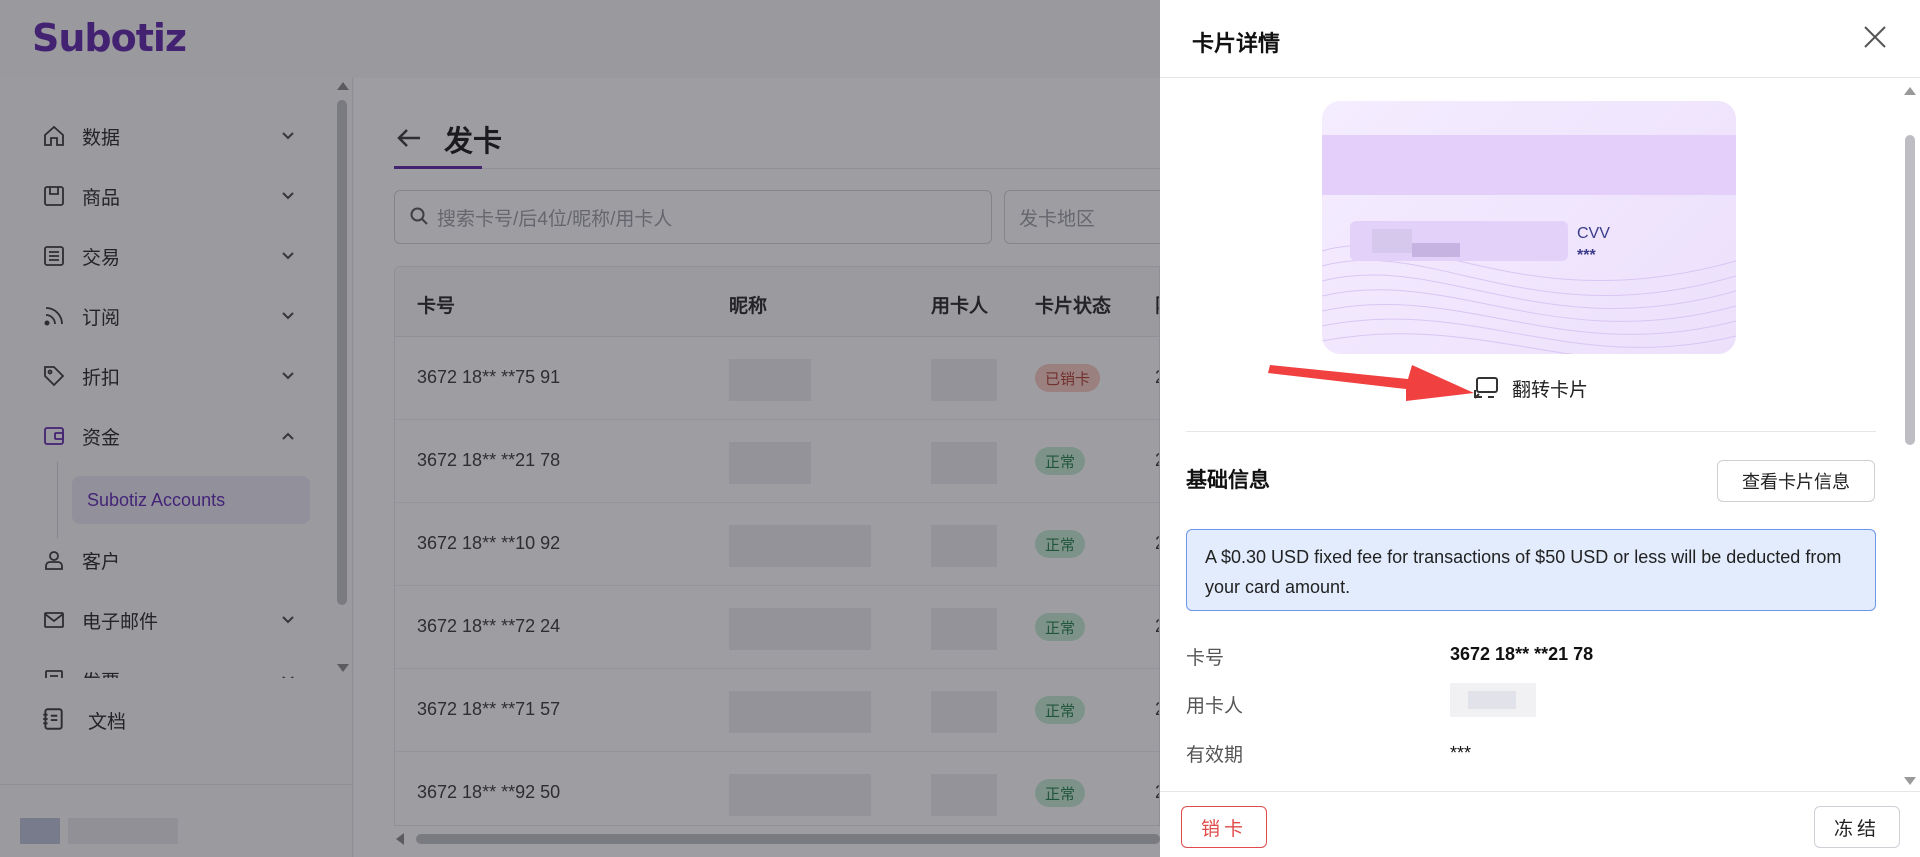 Image resolution: width=1920 pixels, height=857 pixels. I want to click on field-label: 有效期, so click(1215, 755).